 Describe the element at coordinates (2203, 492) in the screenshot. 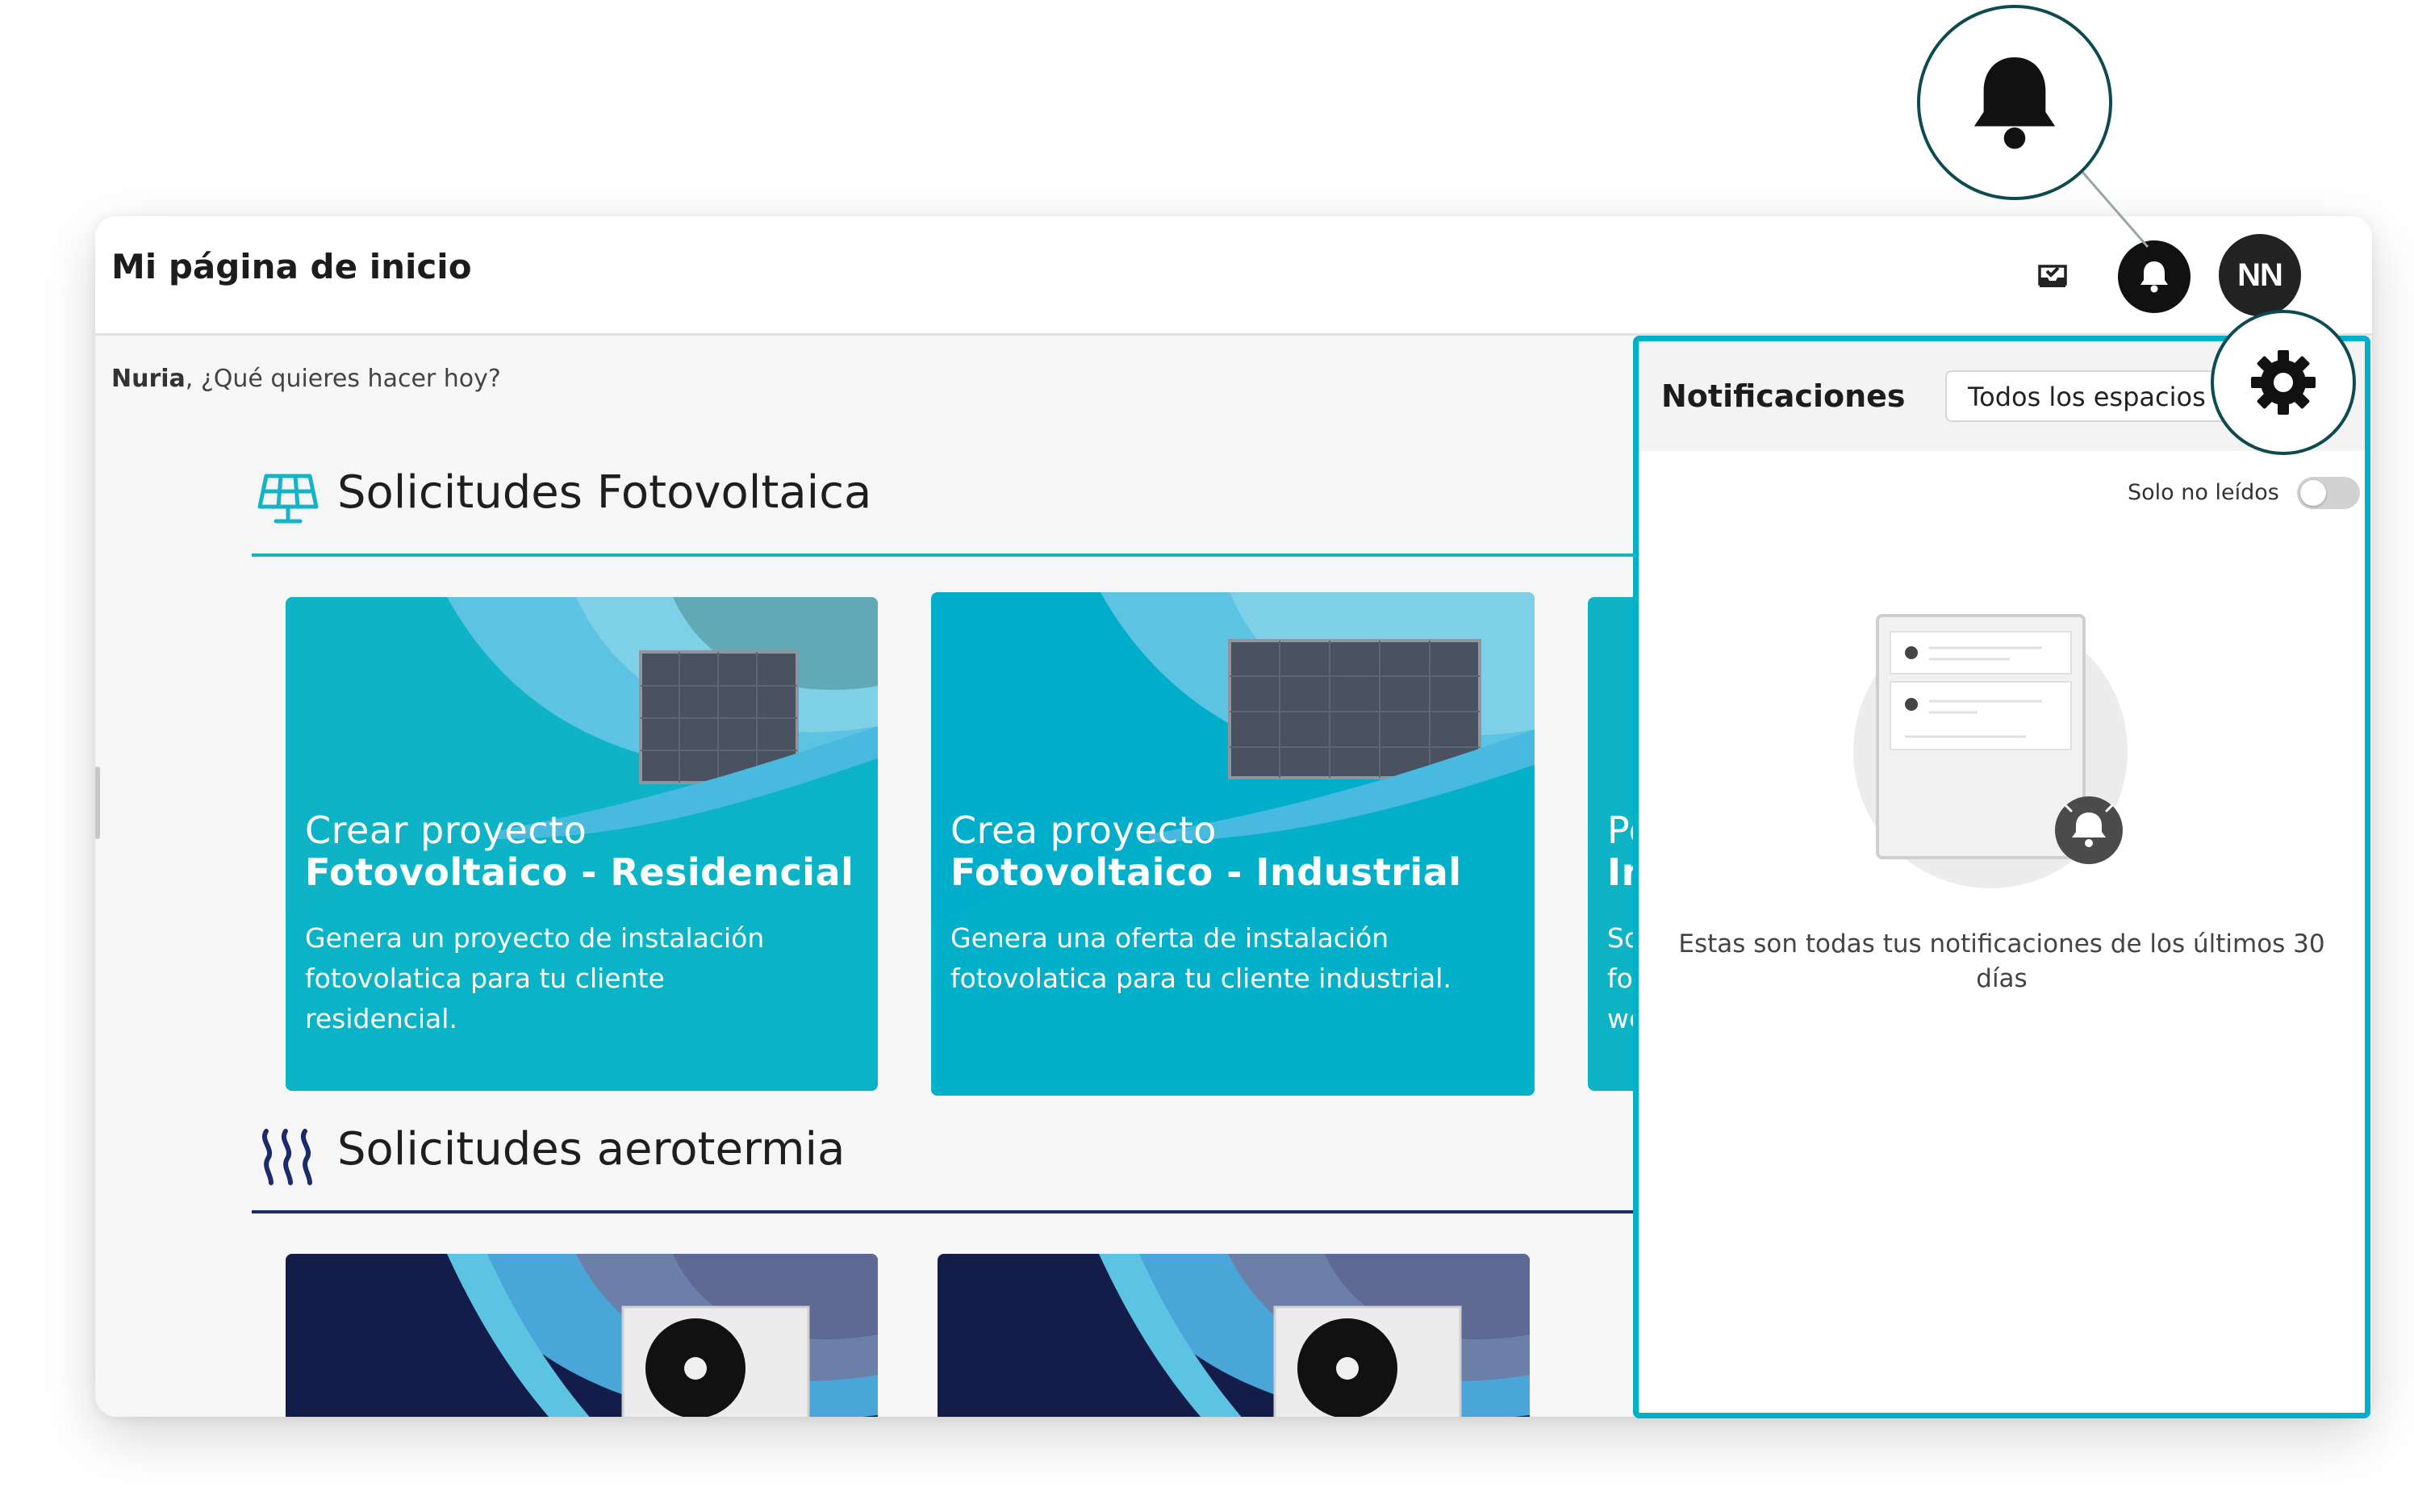

I see `unread-only-label: Solo no leídos` at that location.